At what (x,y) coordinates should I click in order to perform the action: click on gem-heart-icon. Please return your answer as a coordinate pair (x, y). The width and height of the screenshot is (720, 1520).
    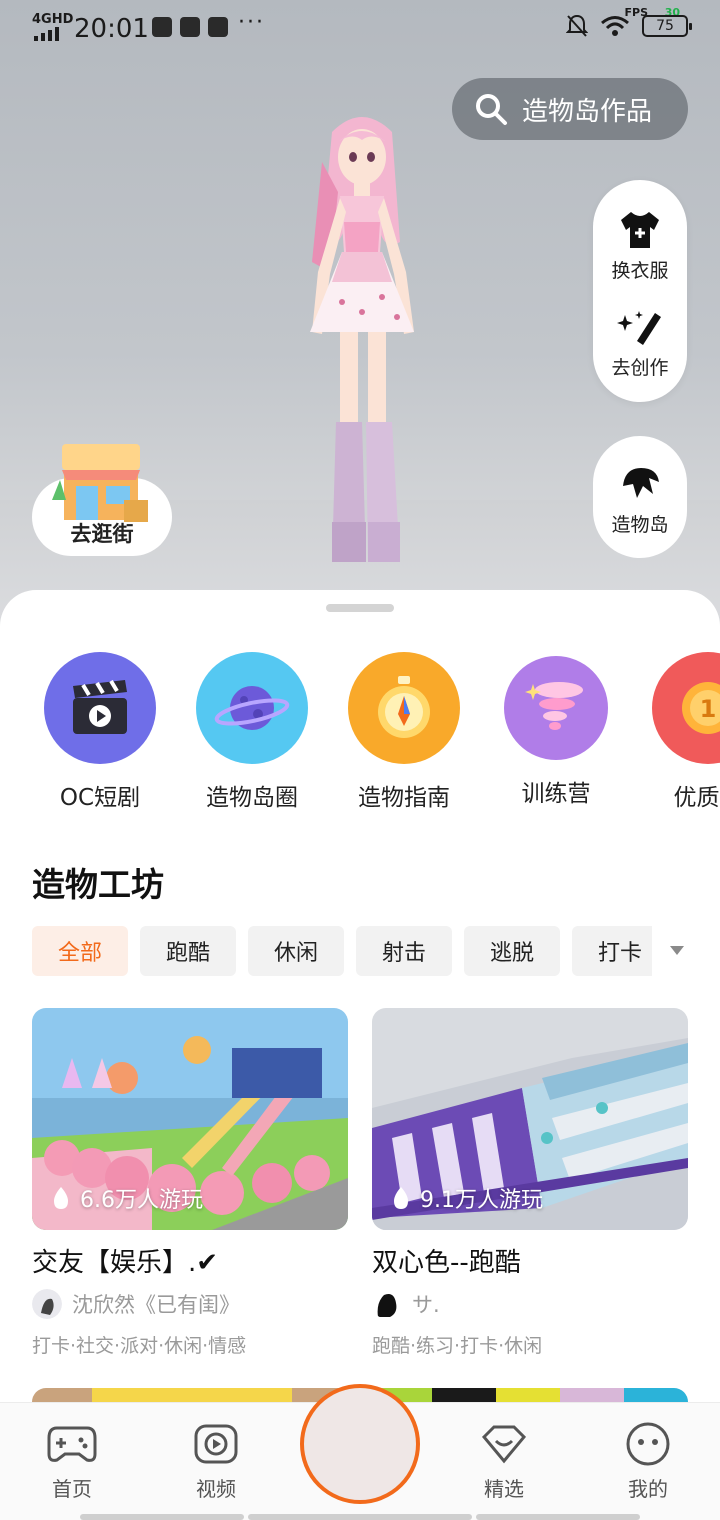
    Looking at the image, I should click on (504, 1444).